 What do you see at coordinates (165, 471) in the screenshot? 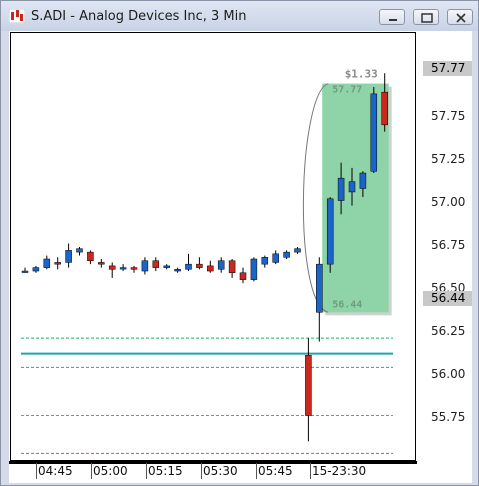
I see `time-tick: 05:15` at bounding box center [165, 471].